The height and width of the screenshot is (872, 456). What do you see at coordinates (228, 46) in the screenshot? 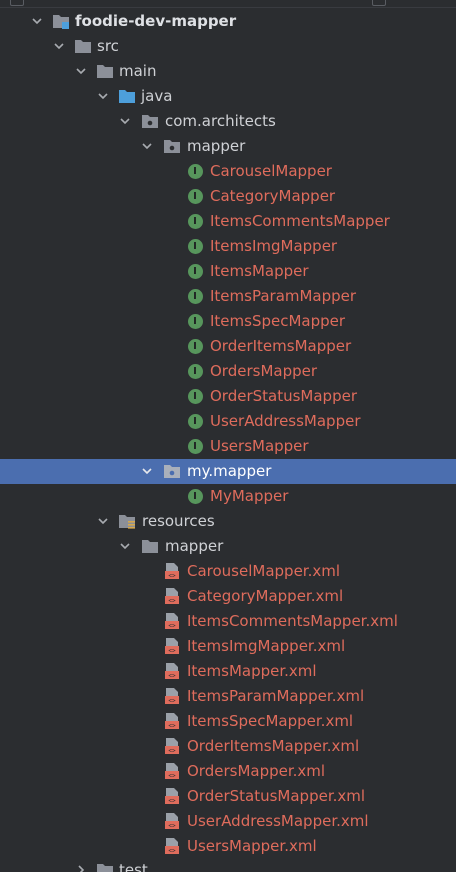
I see `tree-row-src: src` at bounding box center [228, 46].